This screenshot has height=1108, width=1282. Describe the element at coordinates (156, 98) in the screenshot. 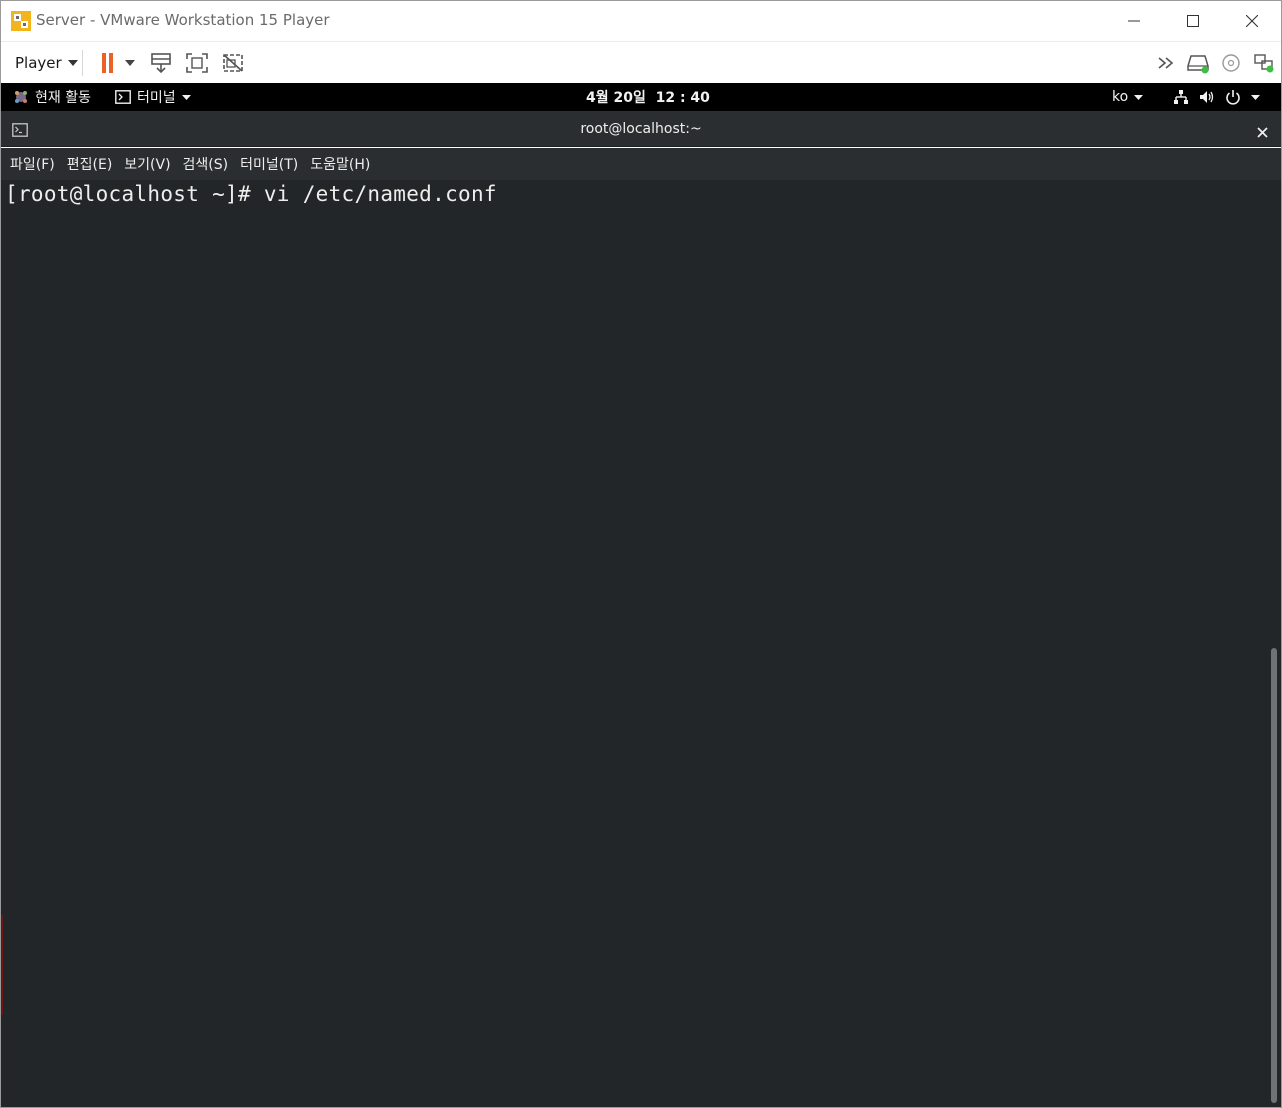

I see `app-menu-label: 터미널` at that location.